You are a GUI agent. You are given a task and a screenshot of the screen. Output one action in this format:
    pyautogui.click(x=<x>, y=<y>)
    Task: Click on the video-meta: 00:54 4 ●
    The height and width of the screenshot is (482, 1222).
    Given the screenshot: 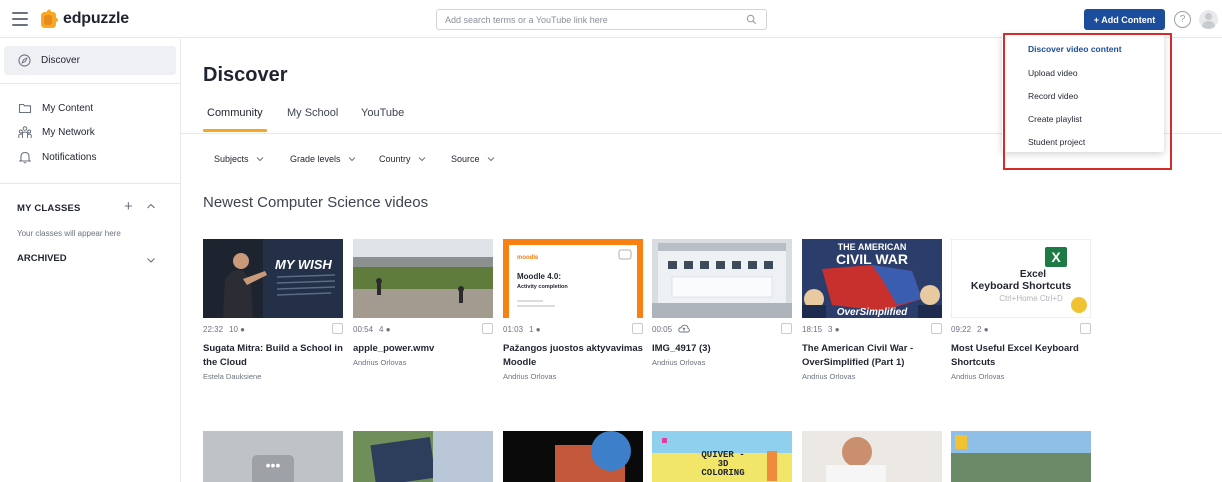 What is the action you would take?
    pyautogui.click(x=423, y=329)
    